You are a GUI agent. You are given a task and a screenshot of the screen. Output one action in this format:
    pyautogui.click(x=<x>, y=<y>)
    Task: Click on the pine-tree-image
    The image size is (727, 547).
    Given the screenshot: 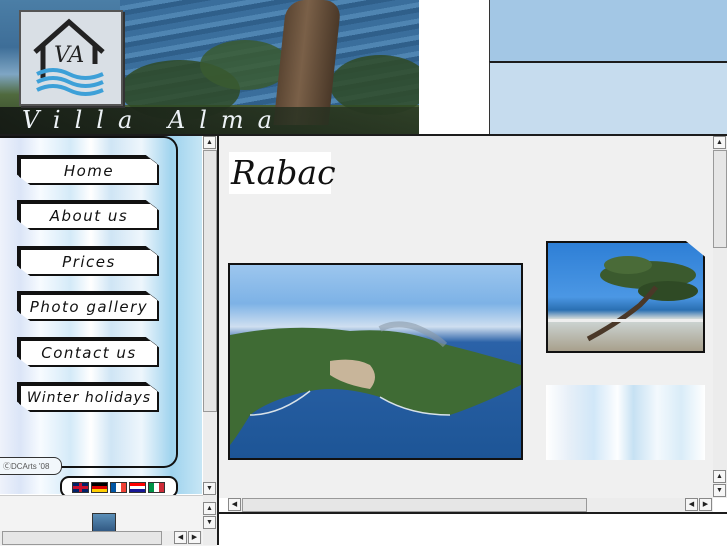 What is the action you would take?
    pyautogui.click(x=625, y=299)
    